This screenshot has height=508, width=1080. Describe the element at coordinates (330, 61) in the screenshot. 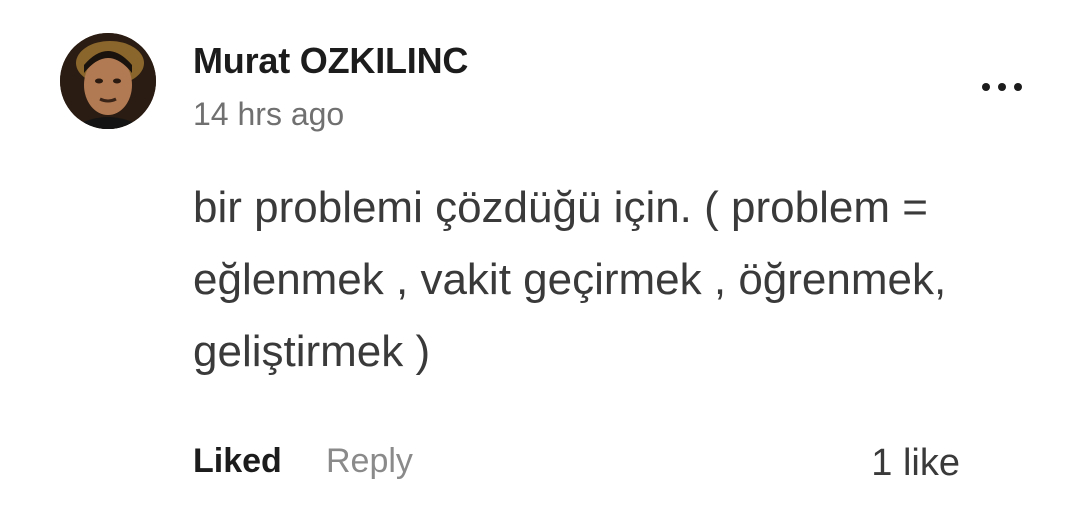

I see `comment-author: Murat OZKILINC` at that location.